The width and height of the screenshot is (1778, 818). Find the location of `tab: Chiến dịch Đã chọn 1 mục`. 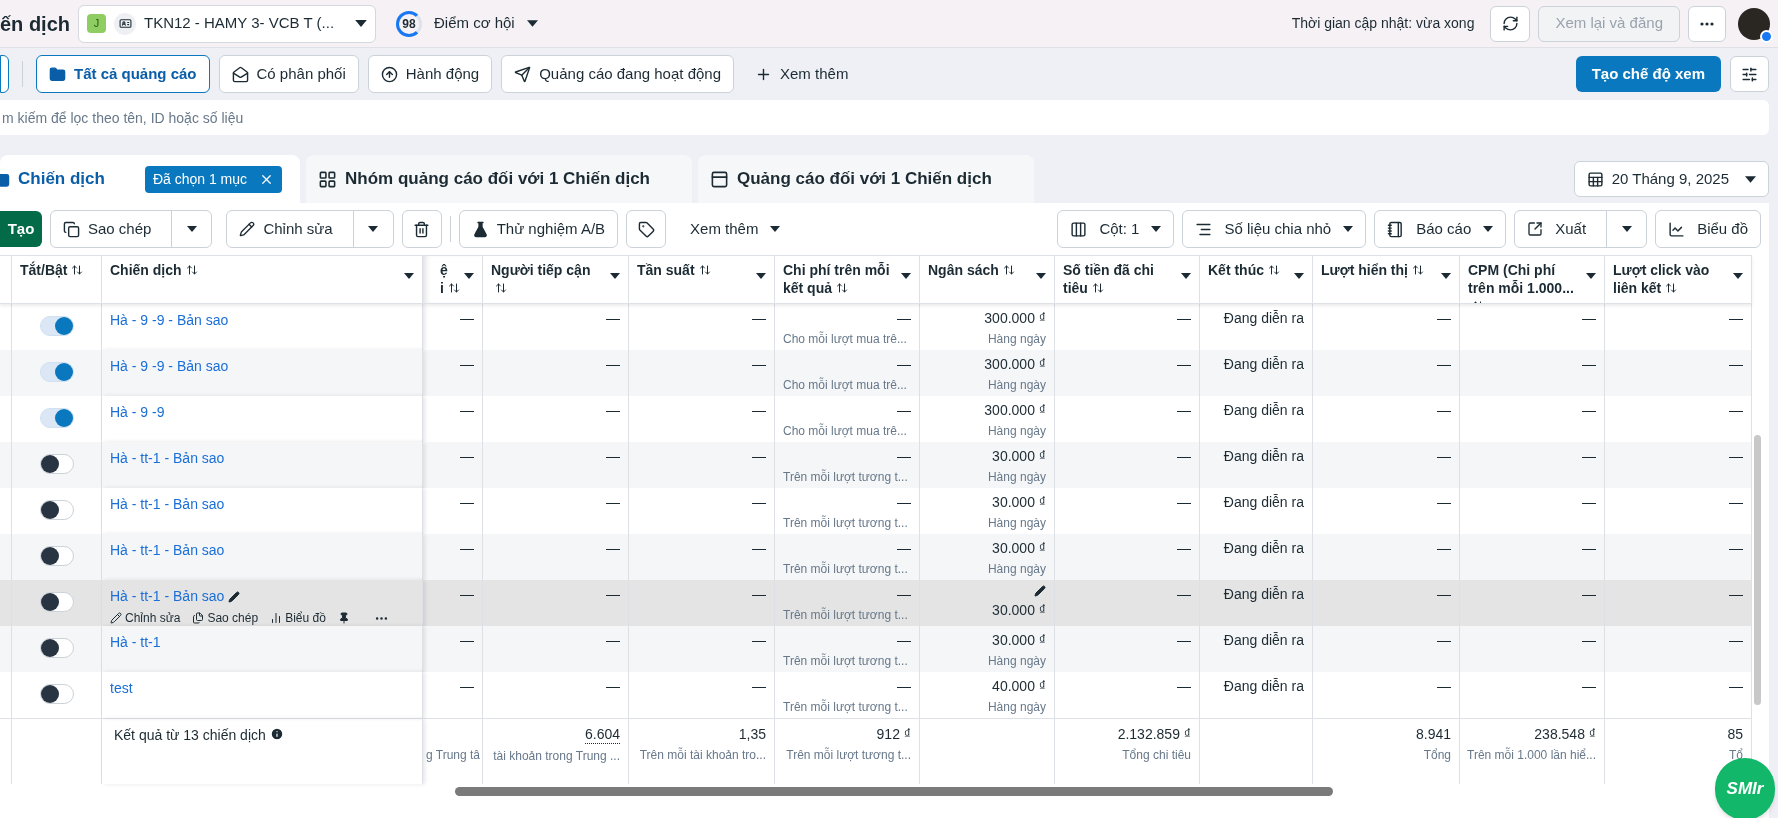

tab: Chiến dịch Đã chọn 1 mục is located at coordinates (150, 179).